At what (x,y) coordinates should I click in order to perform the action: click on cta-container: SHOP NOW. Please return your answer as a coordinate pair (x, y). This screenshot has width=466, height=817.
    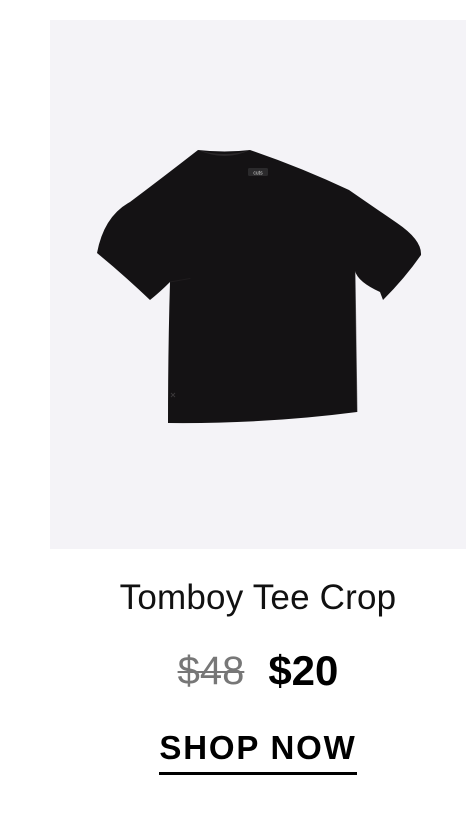
    Looking at the image, I should click on (258, 751).